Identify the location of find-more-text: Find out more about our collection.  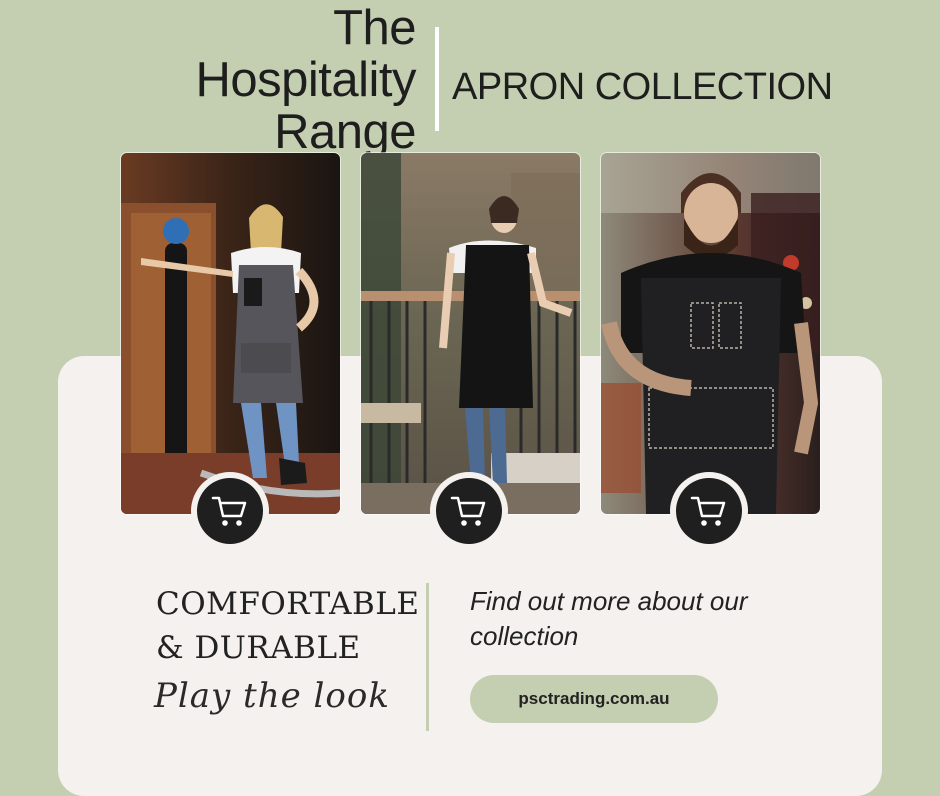
(609, 618).